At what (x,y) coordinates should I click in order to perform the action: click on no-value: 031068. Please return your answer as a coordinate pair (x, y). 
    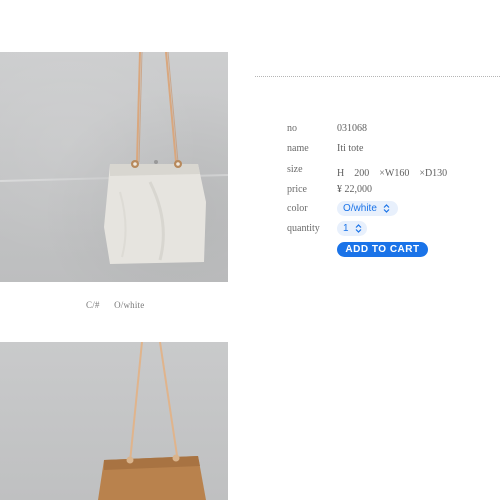
    Looking at the image, I should click on (352, 128).